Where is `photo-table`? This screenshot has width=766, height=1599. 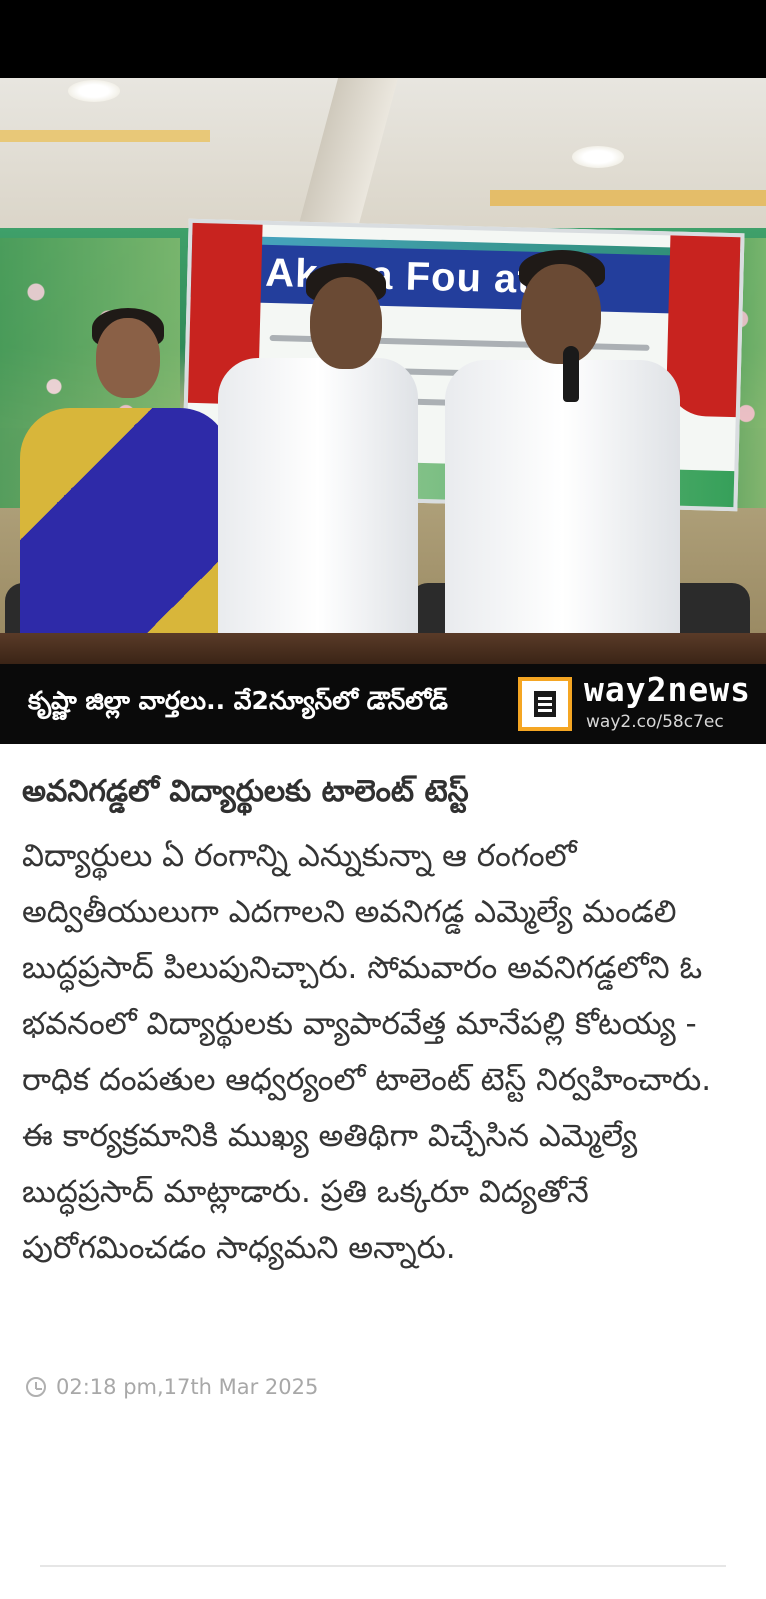
photo-table is located at coordinates (383, 648).